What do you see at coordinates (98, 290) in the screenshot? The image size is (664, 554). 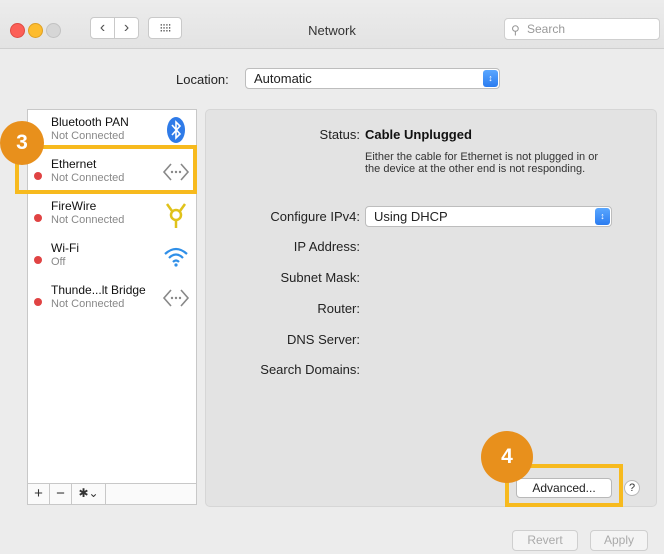 I see `service-name: Thunde...lt Bridge` at bounding box center [98, 290].